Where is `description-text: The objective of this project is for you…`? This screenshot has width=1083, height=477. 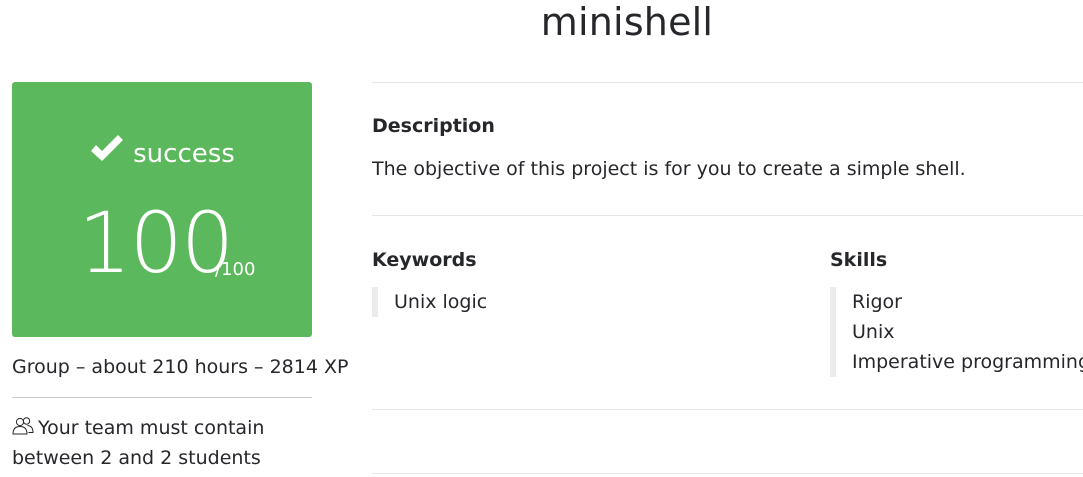
description-text: The objective of this project is for you… is located at coordinates (669, 169).